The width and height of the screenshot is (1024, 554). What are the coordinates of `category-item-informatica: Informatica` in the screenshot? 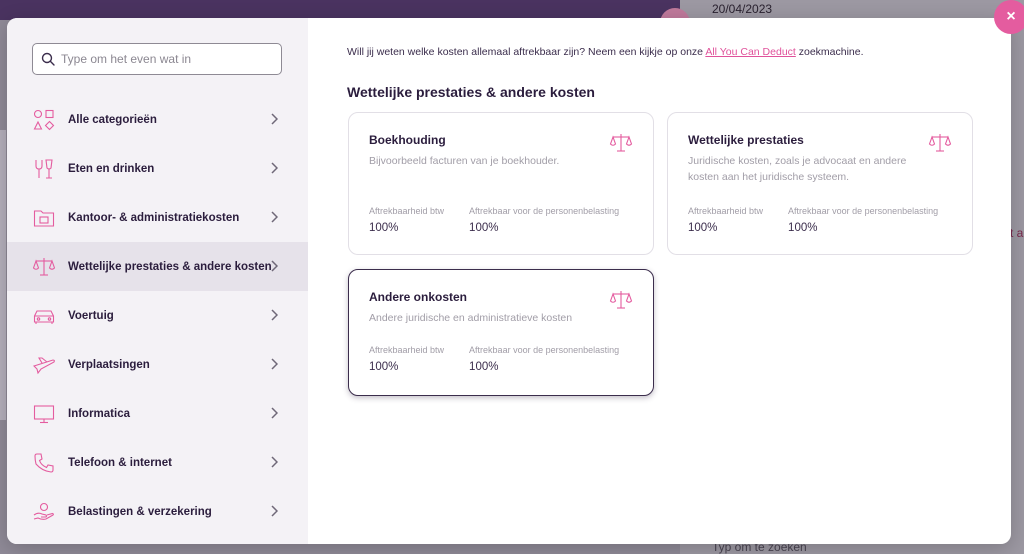 It's located at (157, 413).